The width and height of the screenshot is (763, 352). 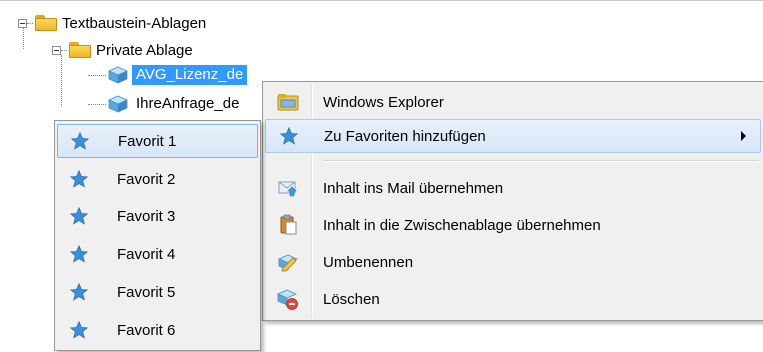 What do you see at coordinates (146, 254) in the screenshot?
I see `submenu-item-label: Favorit 4` at bounding box center [146, 254].